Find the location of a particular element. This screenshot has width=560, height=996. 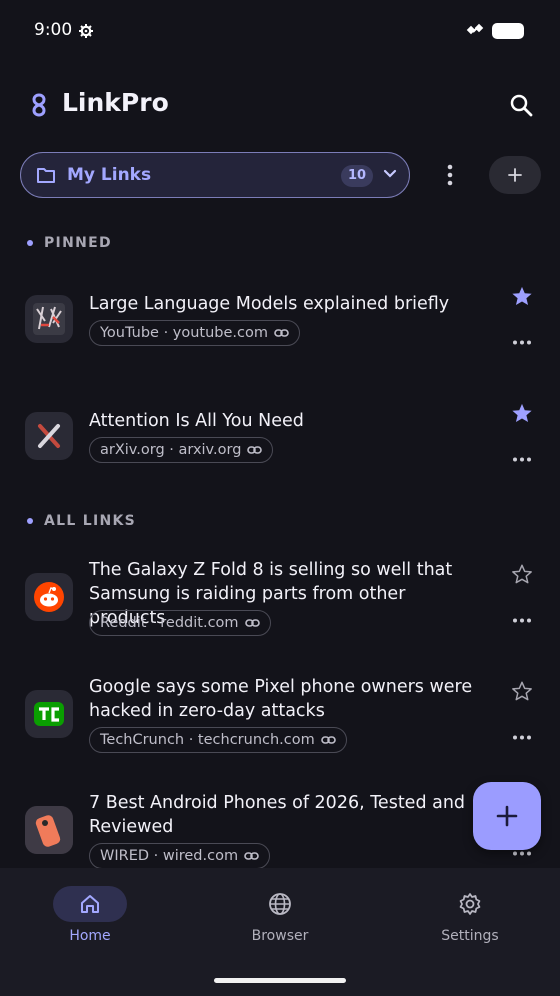

add-link-fab is located at coordinates (507, 816).